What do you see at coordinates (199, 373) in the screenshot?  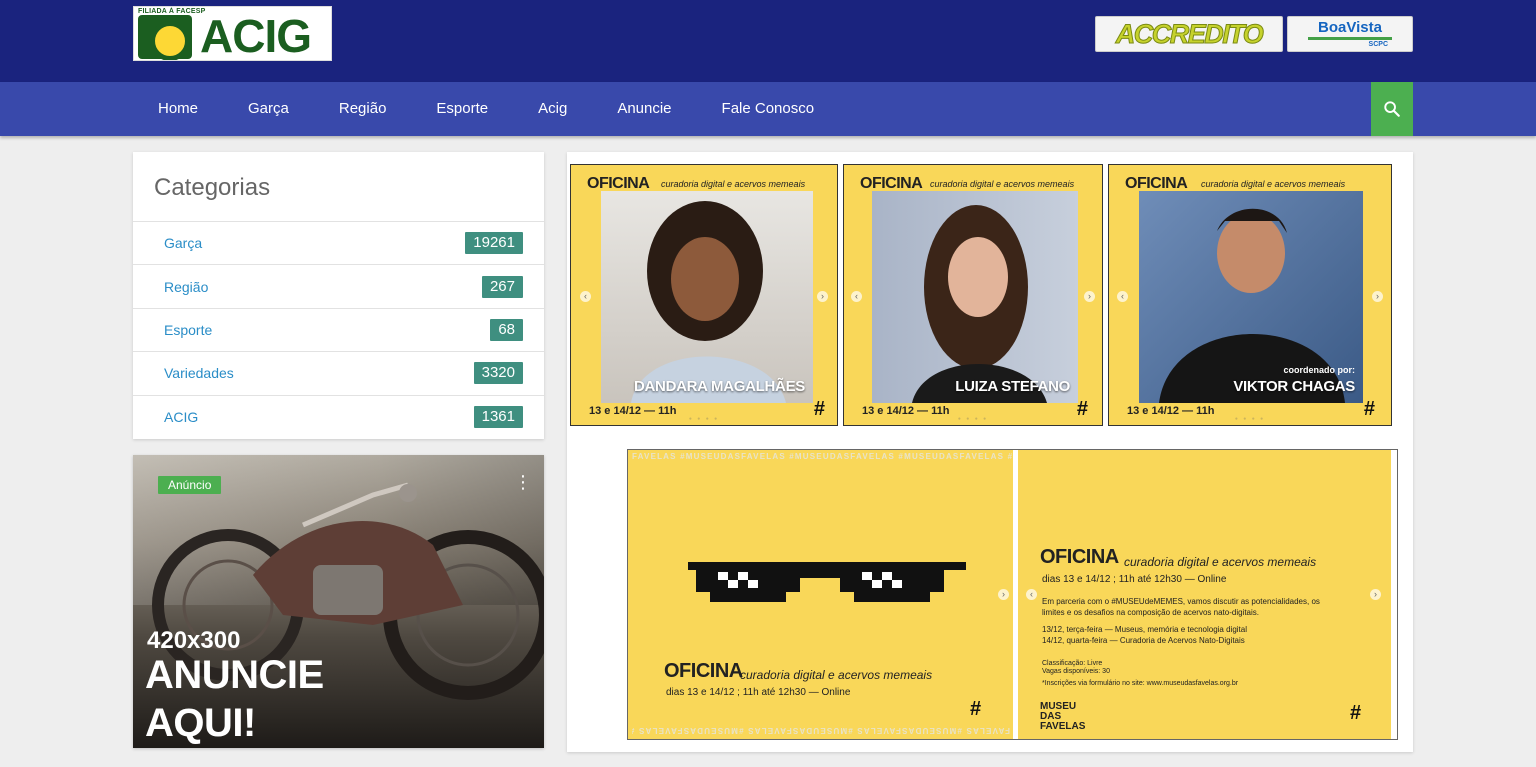 I see `category-name: Variedades` at bounding box center [199, 373].